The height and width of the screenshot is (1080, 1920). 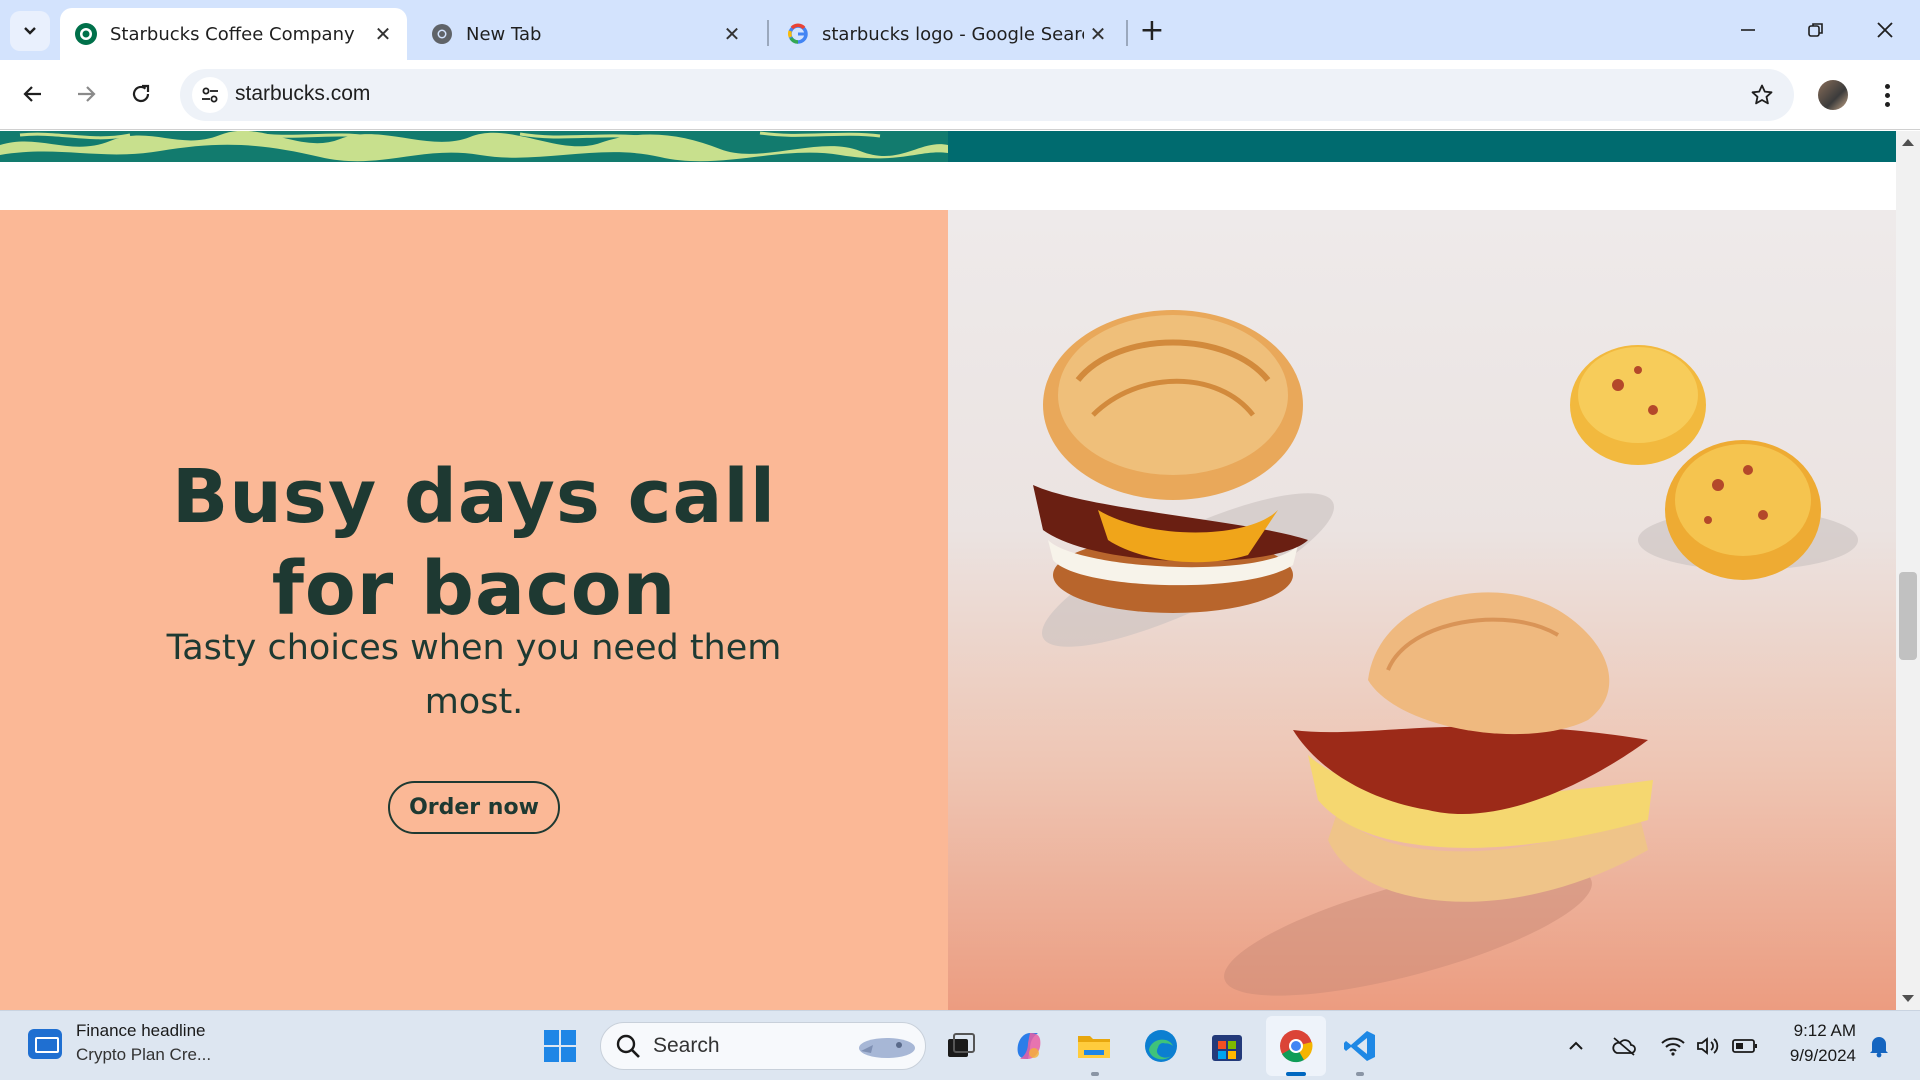 I want to click on back-arrow-icon, so click(x=32, y=94).